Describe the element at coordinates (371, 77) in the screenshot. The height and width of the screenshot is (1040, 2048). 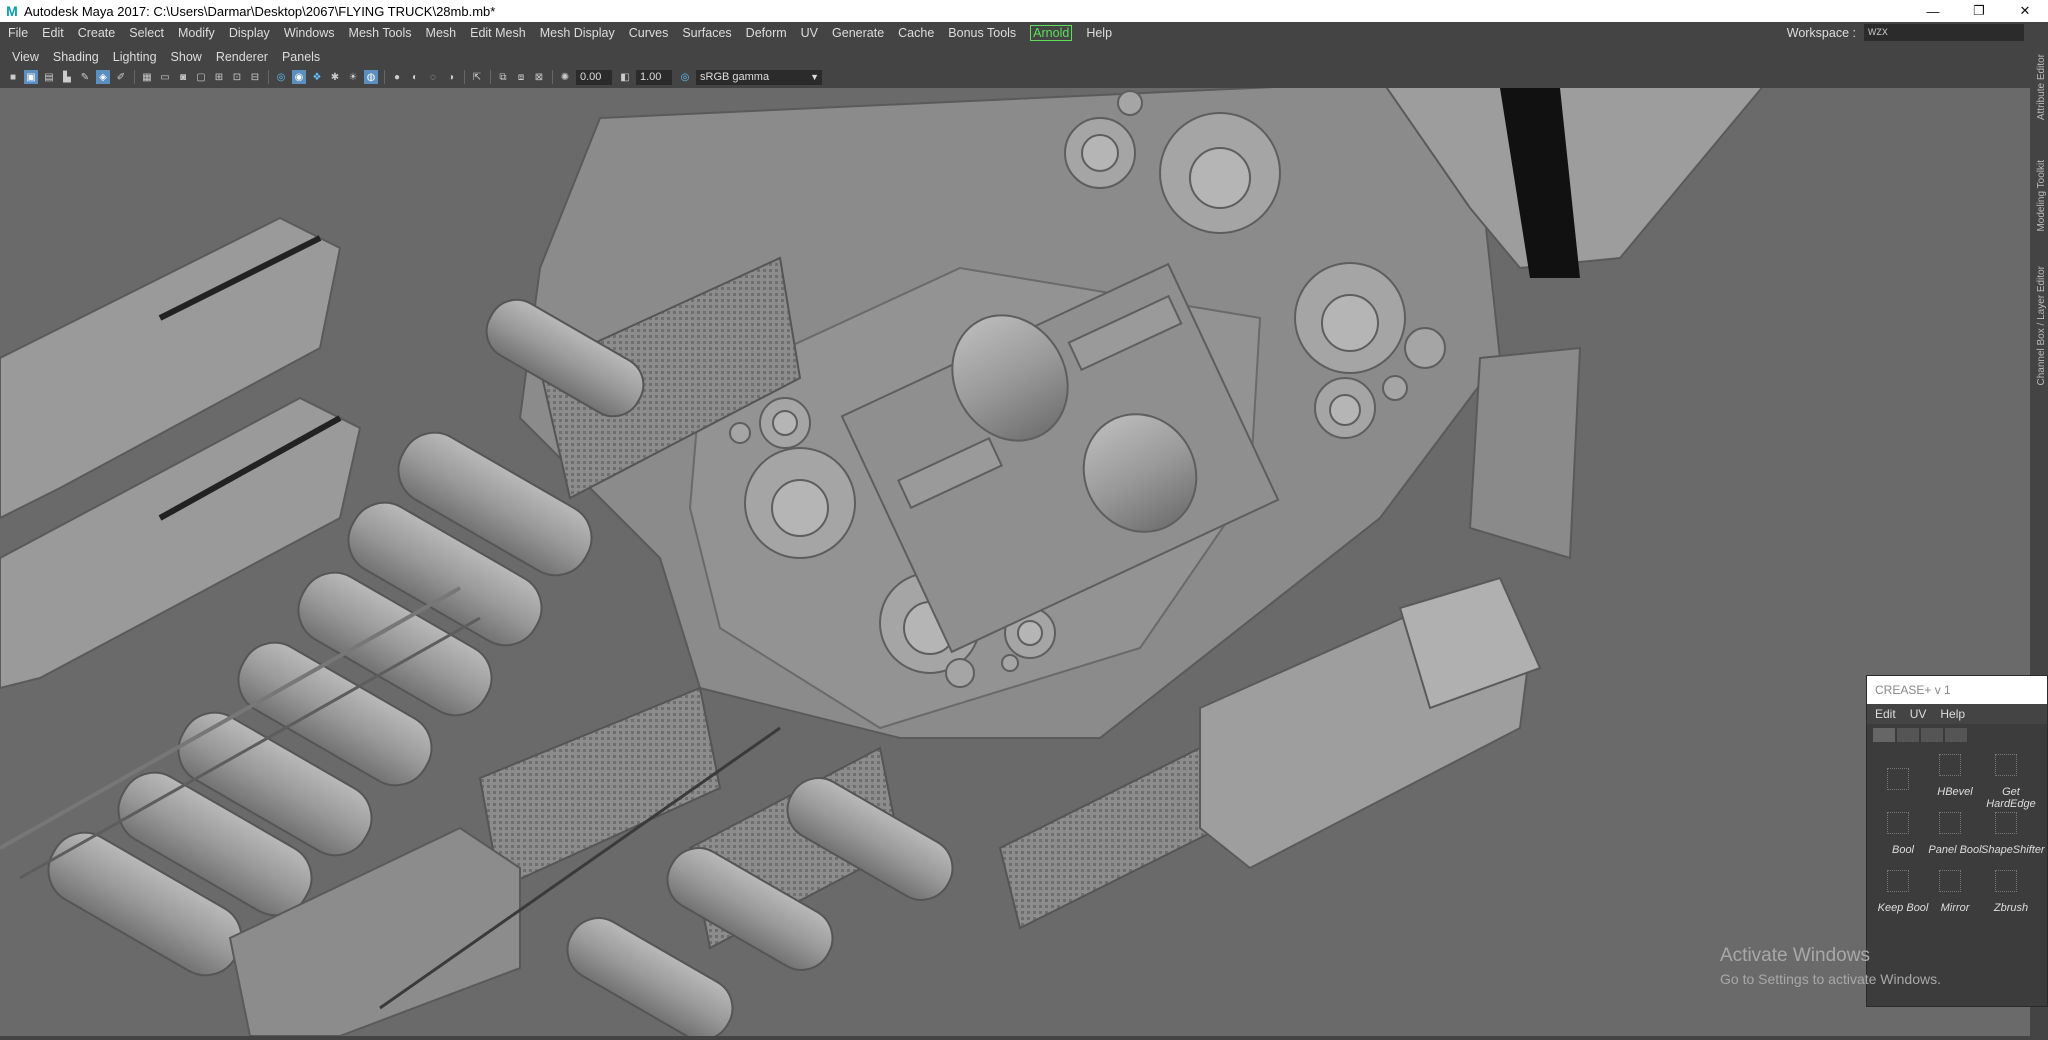
I see `shadows-icon: ◍` at that location.